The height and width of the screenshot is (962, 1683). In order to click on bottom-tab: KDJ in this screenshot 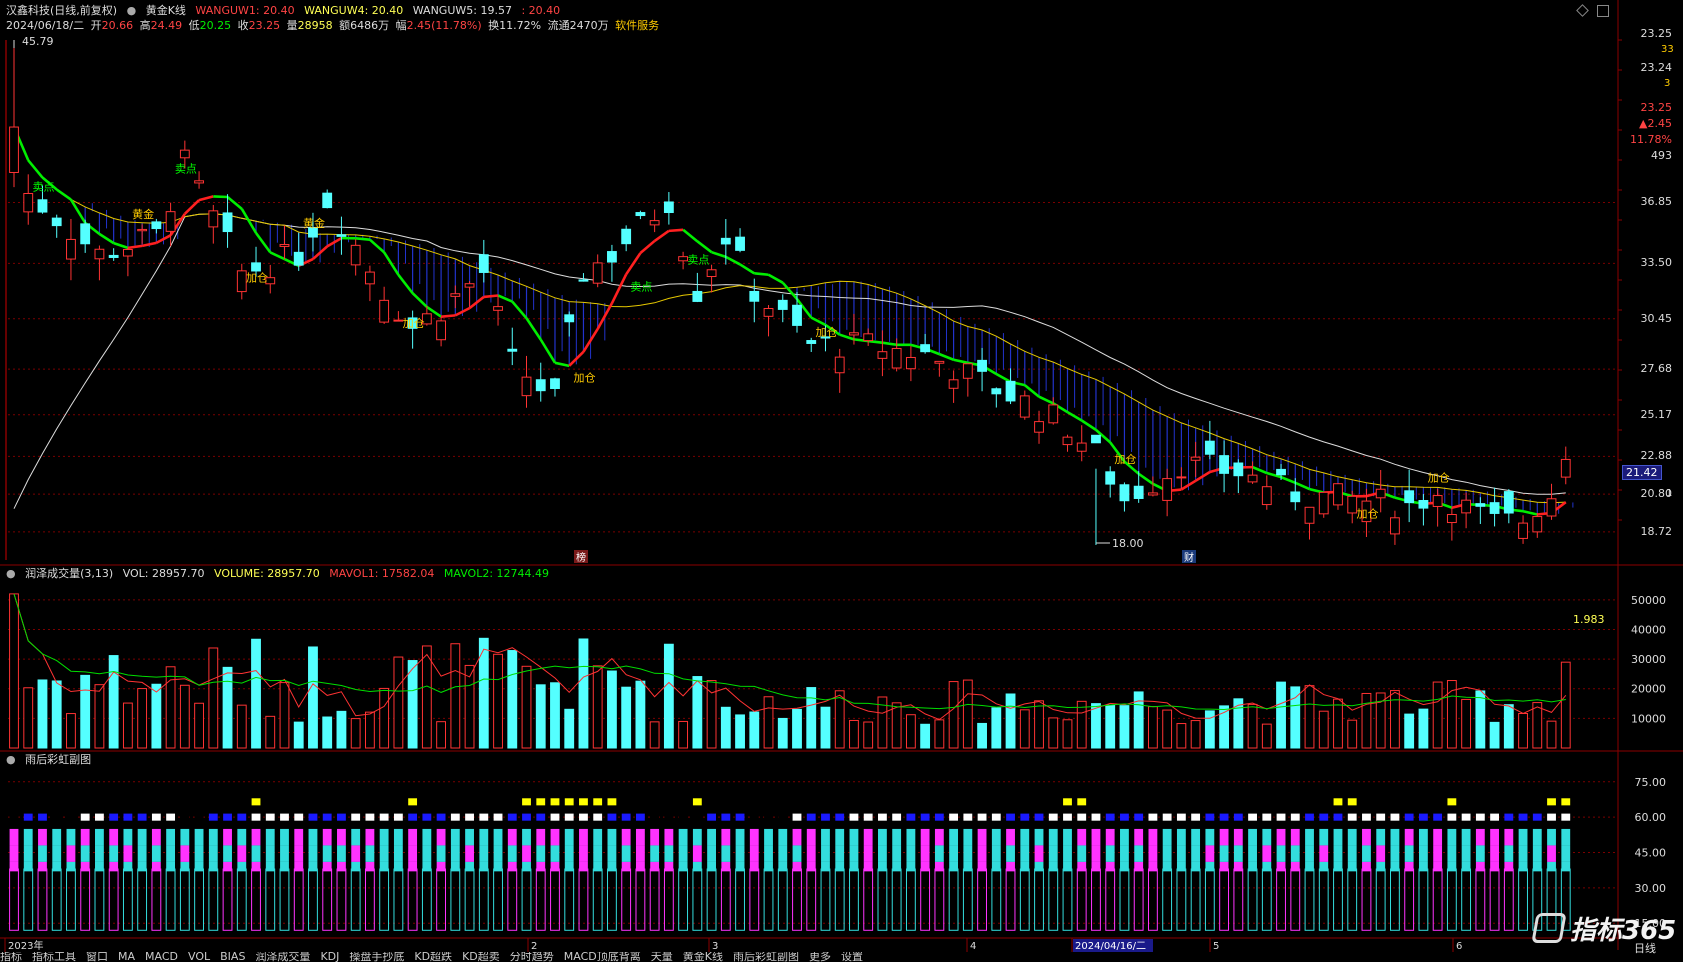, I will do `click(329, 957)`.